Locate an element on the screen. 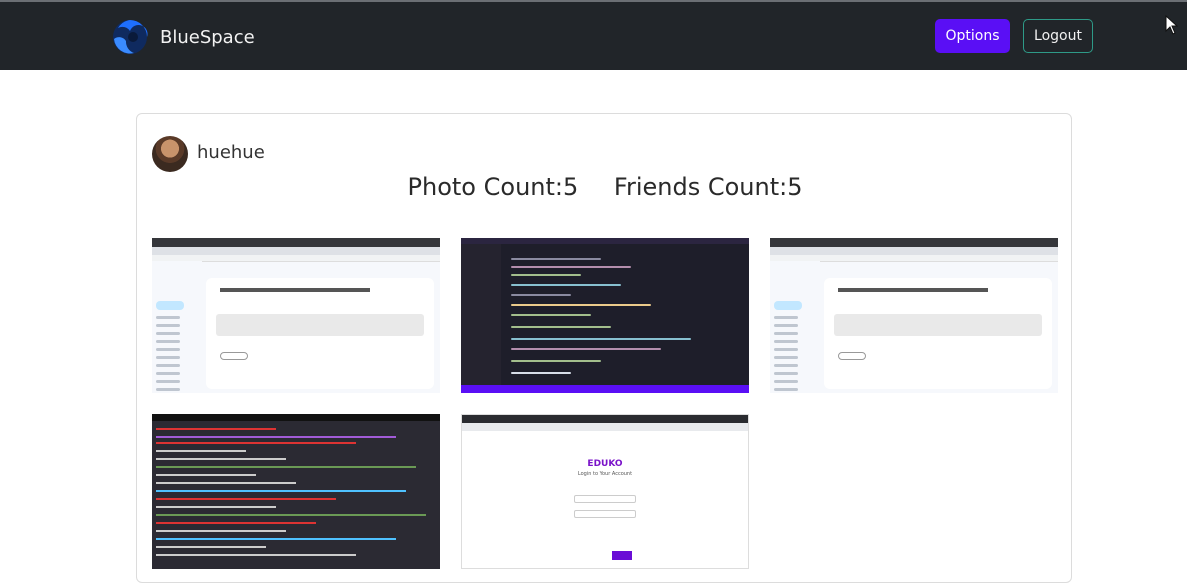 Image resolution: width=1187 pixels, height=583 pixels. brand-link: BlueSpace is located at coordinates (183, 37).